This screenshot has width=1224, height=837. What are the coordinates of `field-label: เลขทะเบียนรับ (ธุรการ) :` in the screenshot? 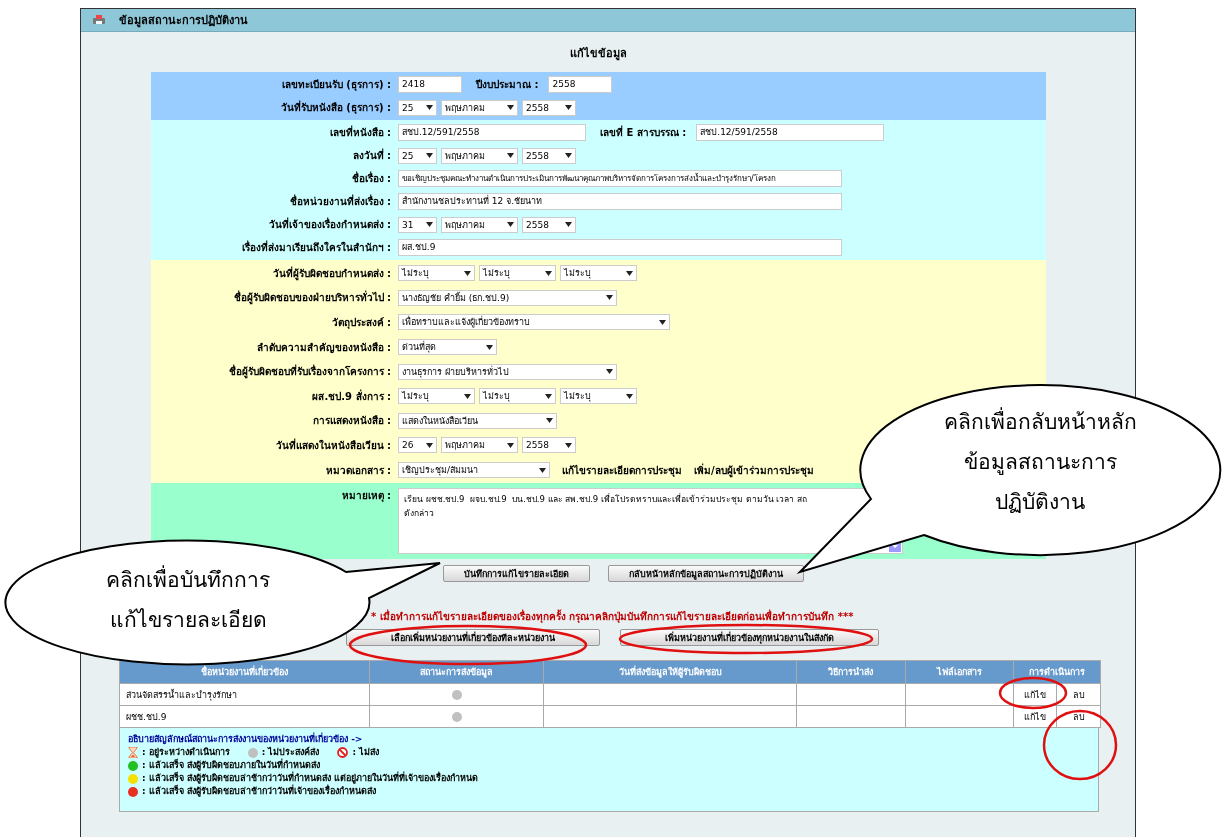 It's located at (336, 85).